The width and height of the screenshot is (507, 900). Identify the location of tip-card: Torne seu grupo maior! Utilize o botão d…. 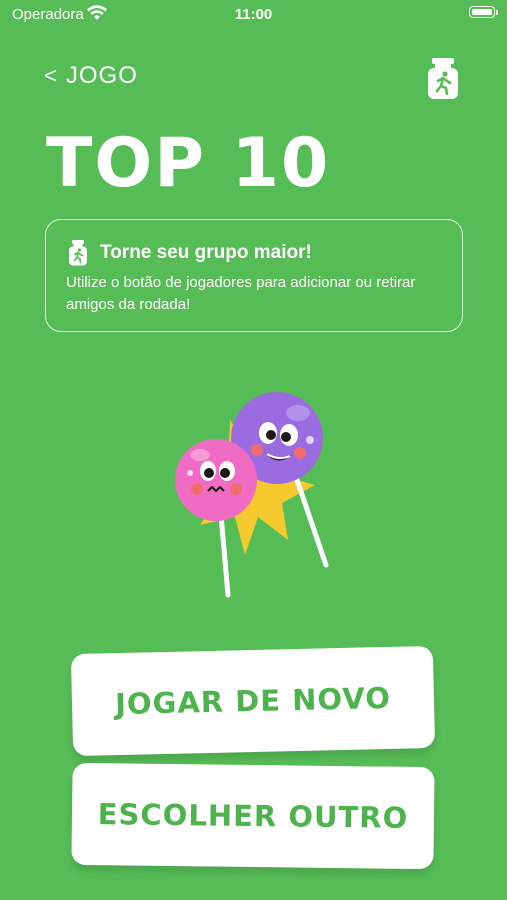
(254, 275).